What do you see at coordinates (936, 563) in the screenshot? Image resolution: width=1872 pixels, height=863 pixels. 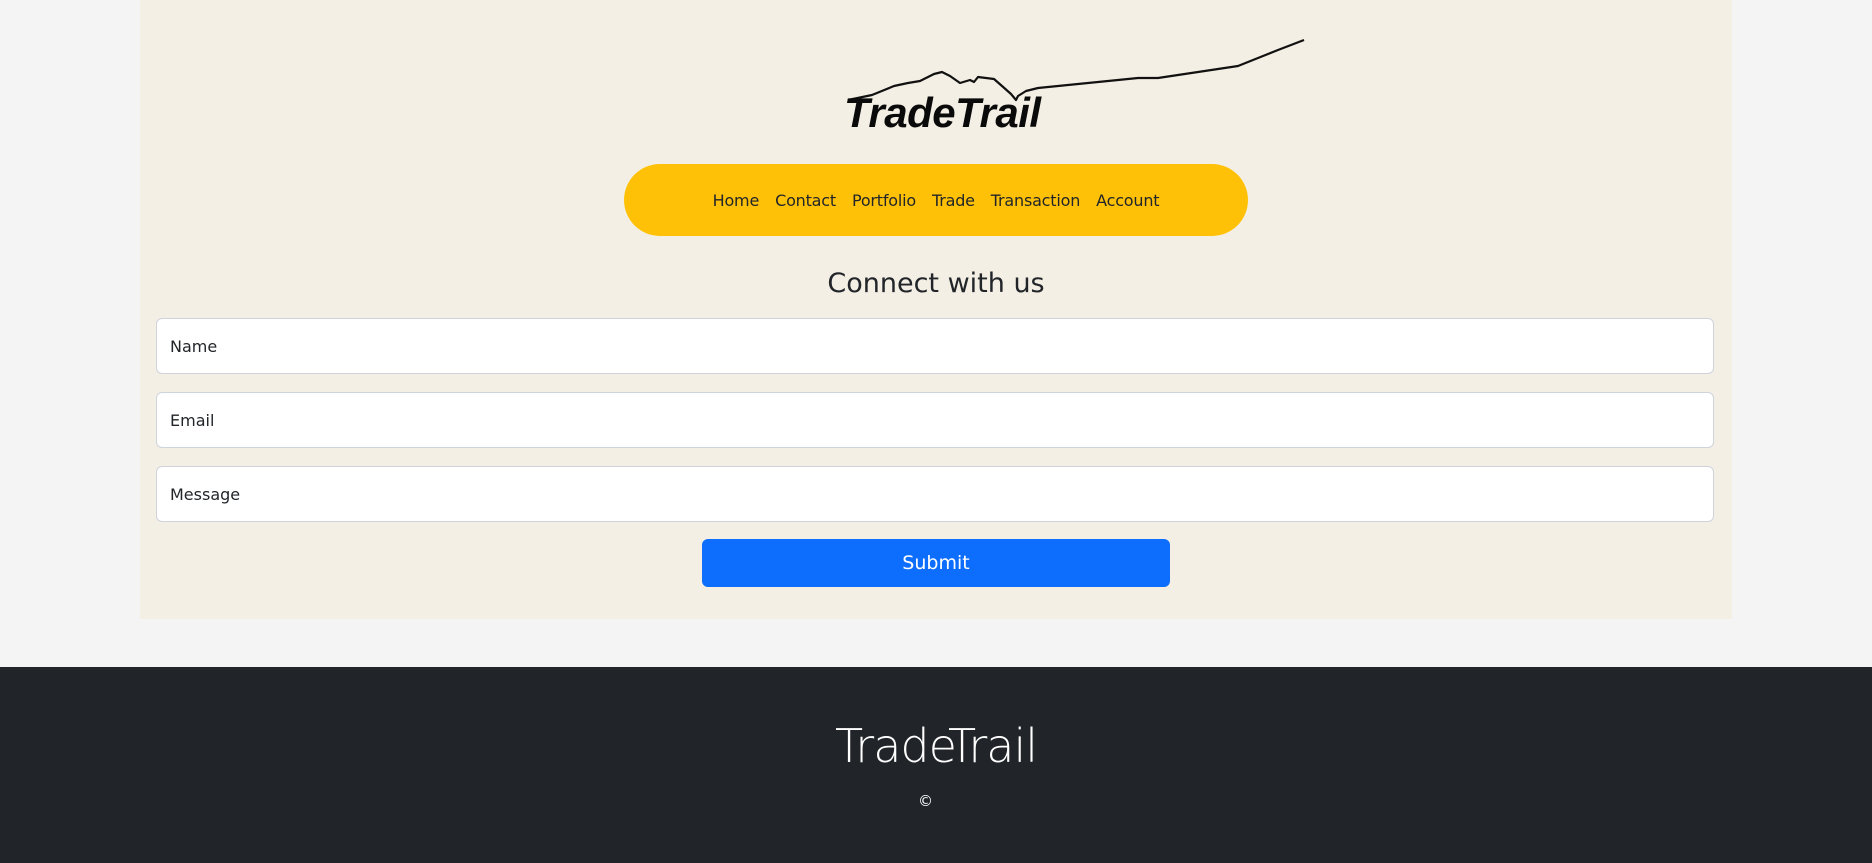 I see `submit-button: Submit` at bounding box center [936, 563].